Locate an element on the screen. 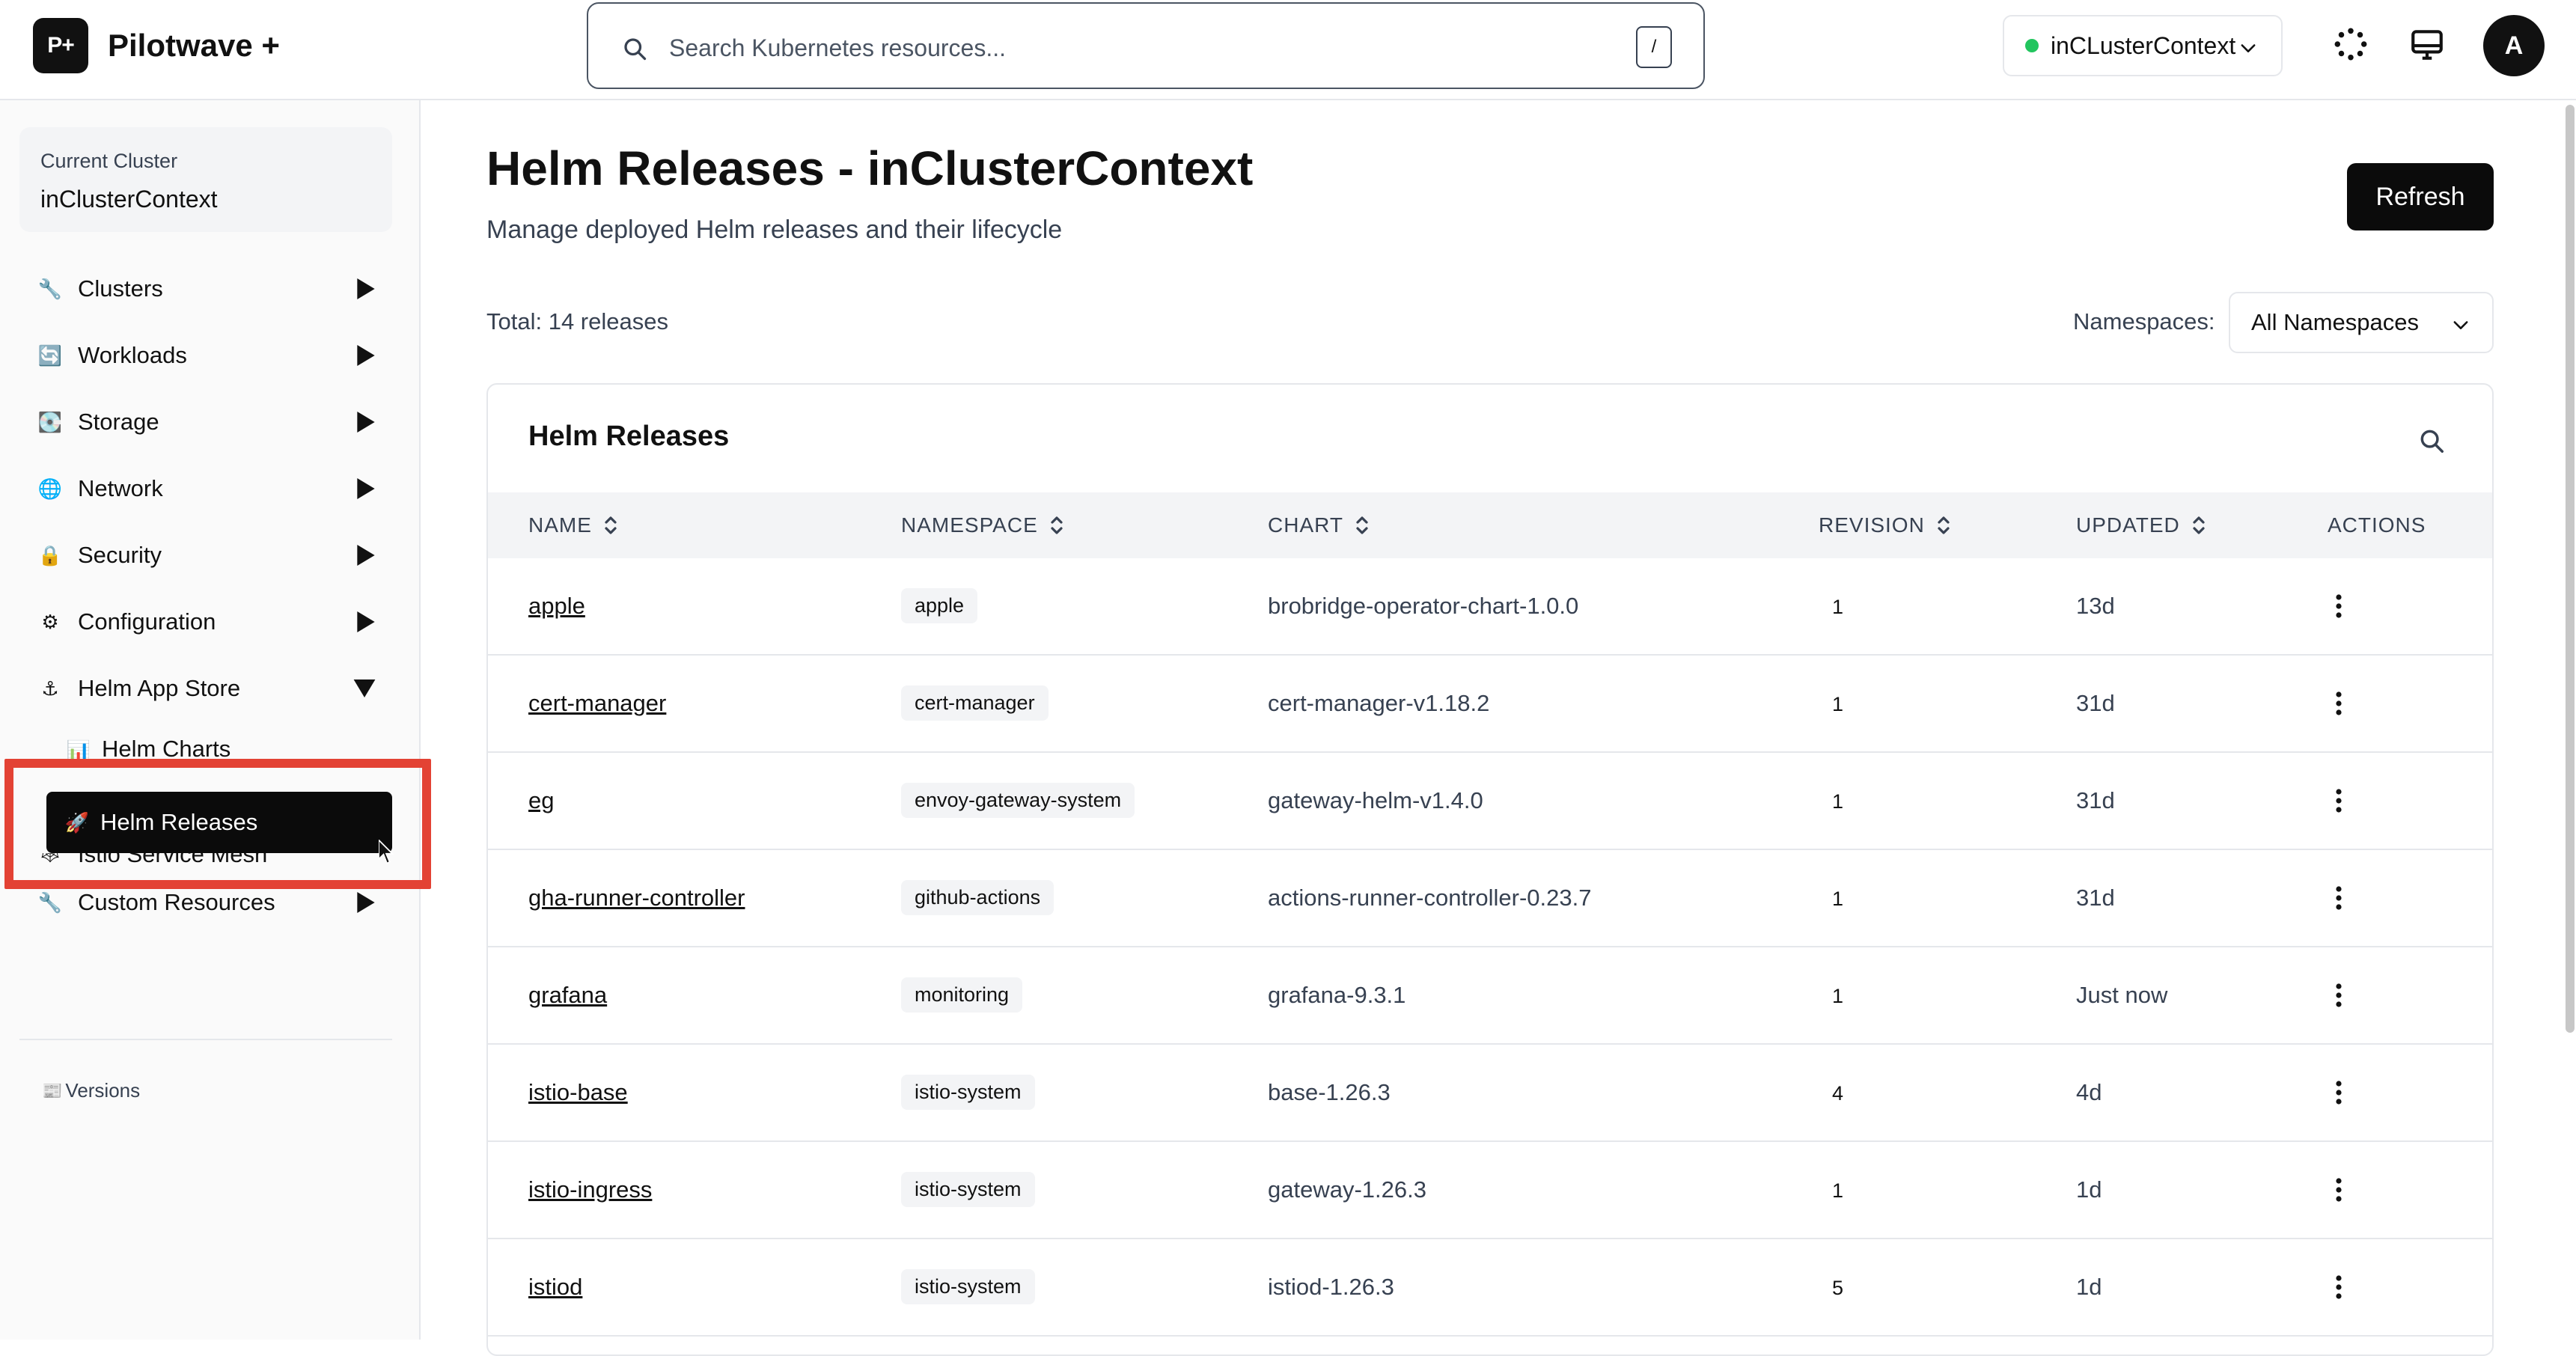 The image size is (2576, 1356). newspaper-icon: 📰 is located at coordinates (52, 1091).